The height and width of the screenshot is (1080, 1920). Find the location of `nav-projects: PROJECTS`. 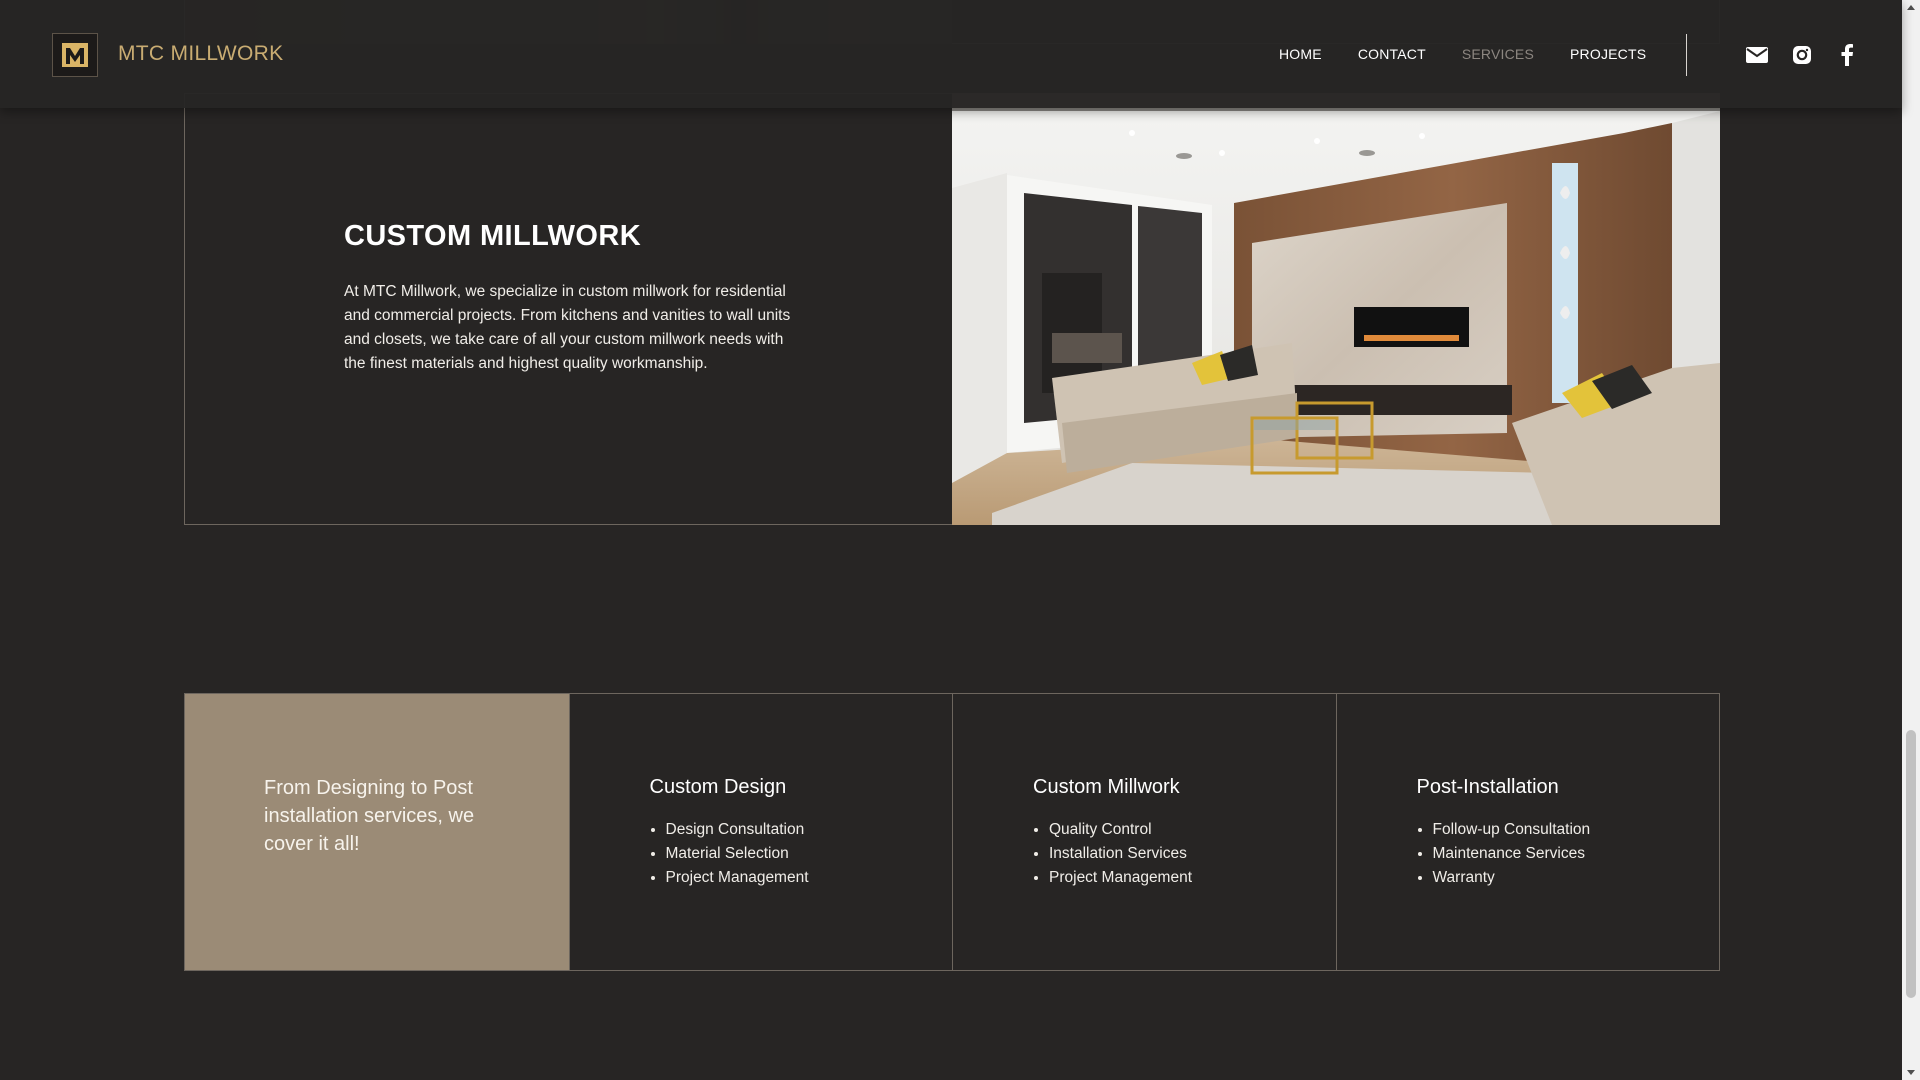

nav-projects: PROJECTS is located at coordinates (1608, 54).